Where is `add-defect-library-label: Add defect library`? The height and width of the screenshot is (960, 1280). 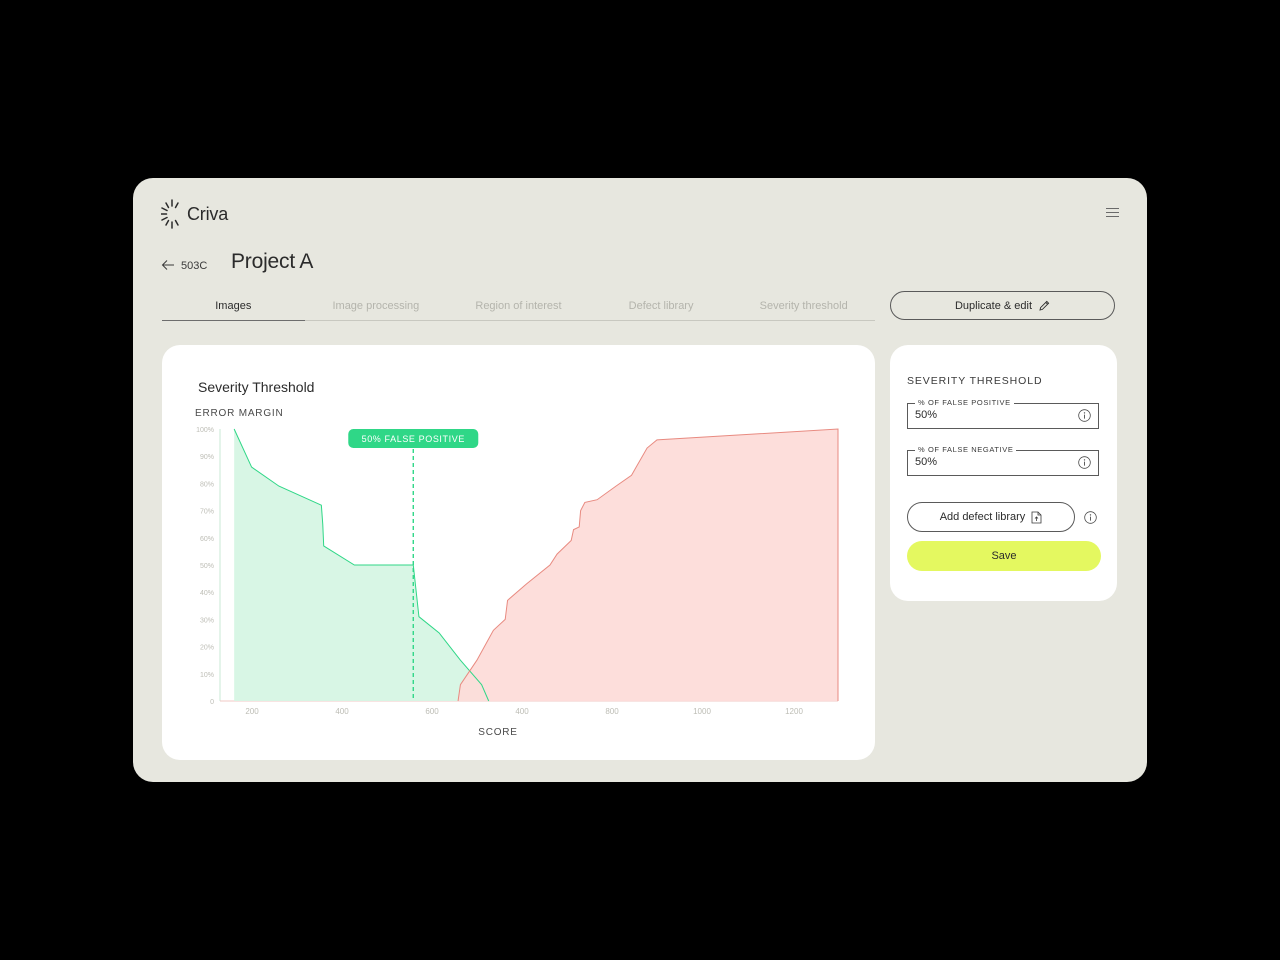 add-defect-library-label: Add defect library is located at coordinates (982, 517).